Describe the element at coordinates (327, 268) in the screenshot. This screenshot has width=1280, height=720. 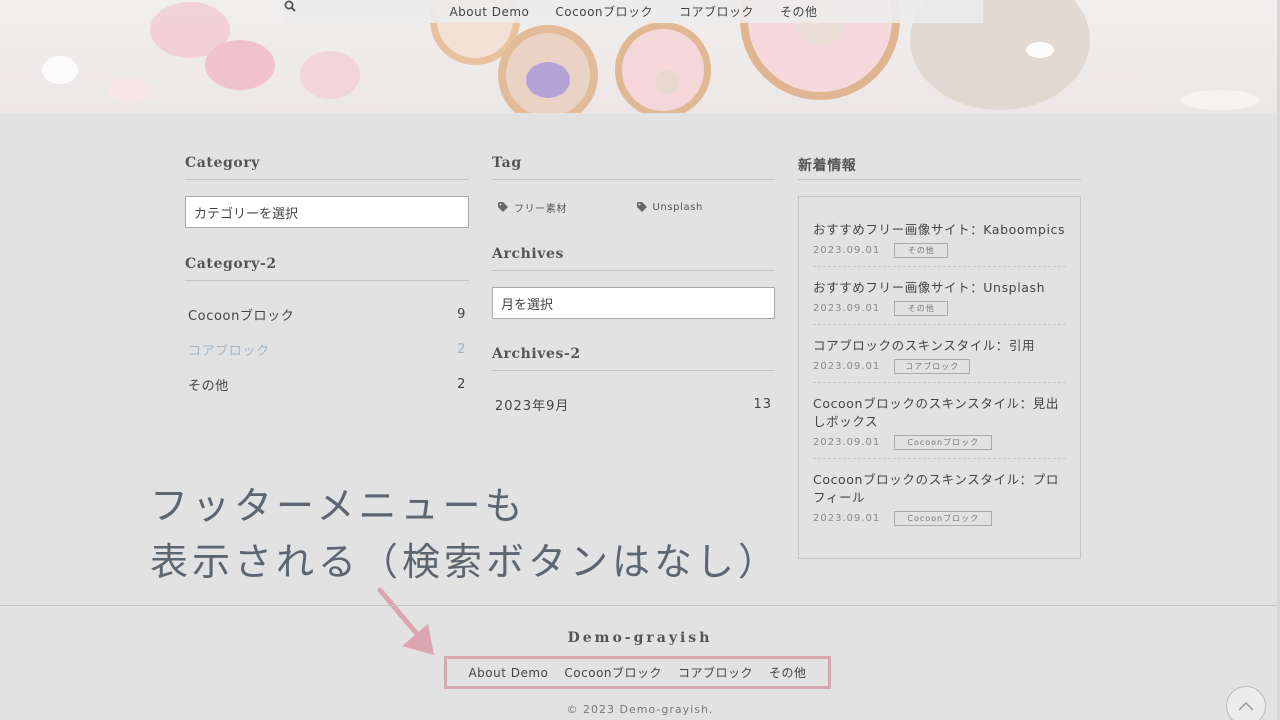
I see `category2-widget-title: Category-2` at that location.